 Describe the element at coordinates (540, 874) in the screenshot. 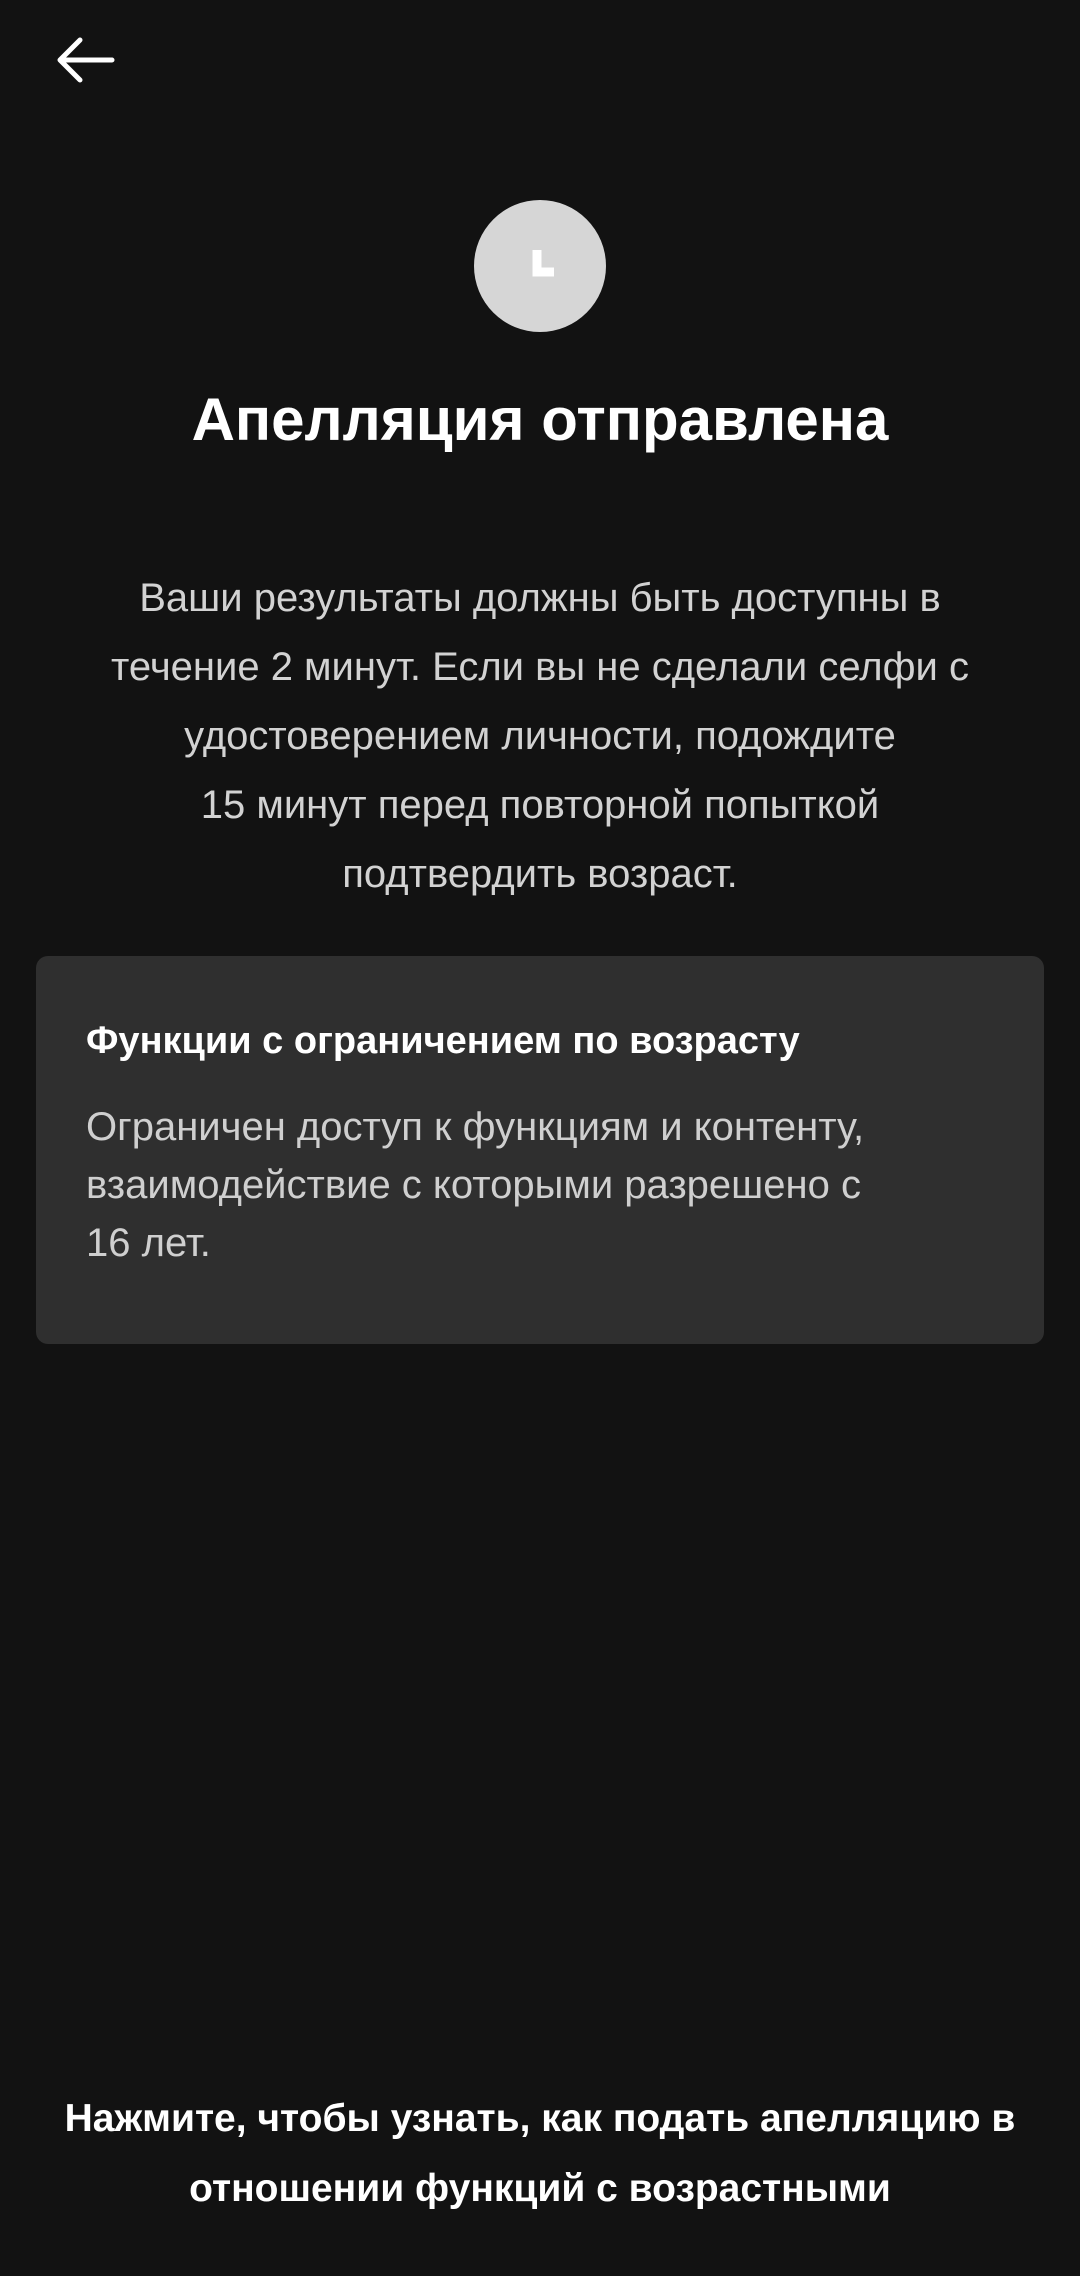

I see `description-line: подтвердить возраст.` at that location.